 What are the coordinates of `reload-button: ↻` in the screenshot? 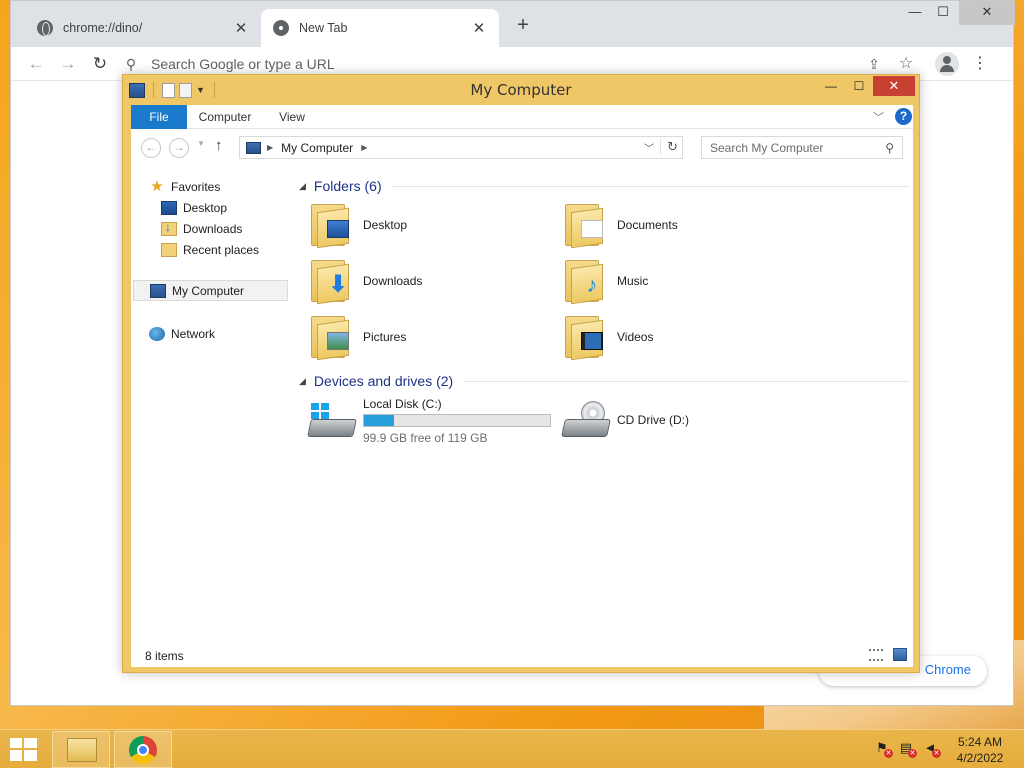 It's located at (100, 64).